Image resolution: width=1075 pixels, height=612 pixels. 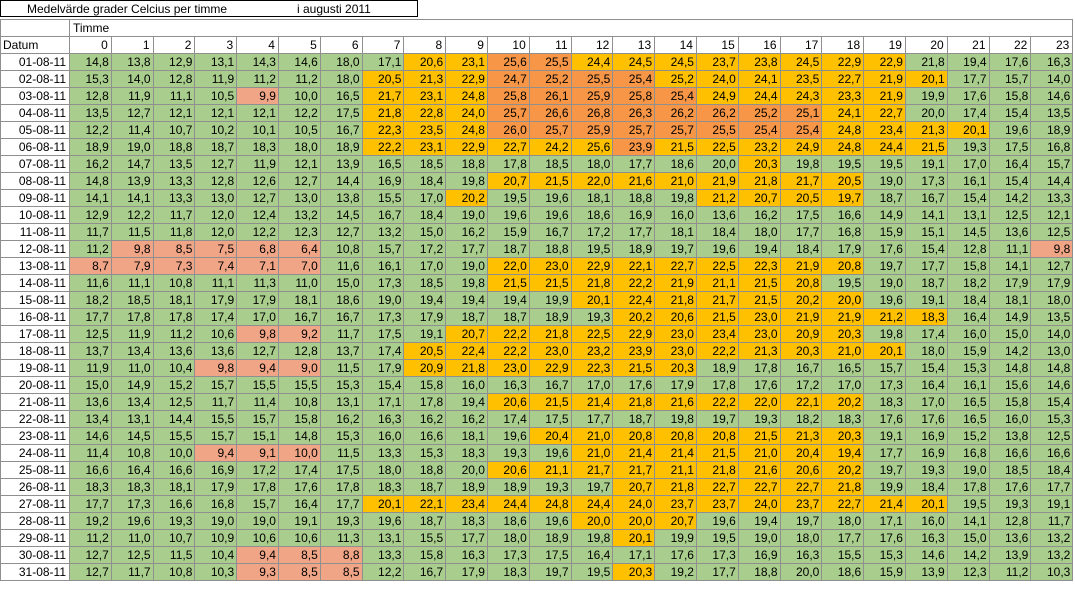 What do you see at coordinates (843, 62) in the screenshot?
I see `temperature-cell: 22,9` at bounding box center [843, 62].